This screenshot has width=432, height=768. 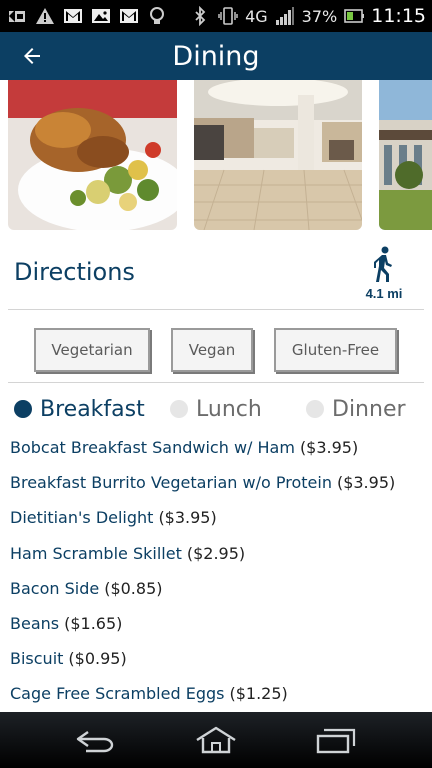 I want to click on walking-person-icon, so click(x=383, y=265).